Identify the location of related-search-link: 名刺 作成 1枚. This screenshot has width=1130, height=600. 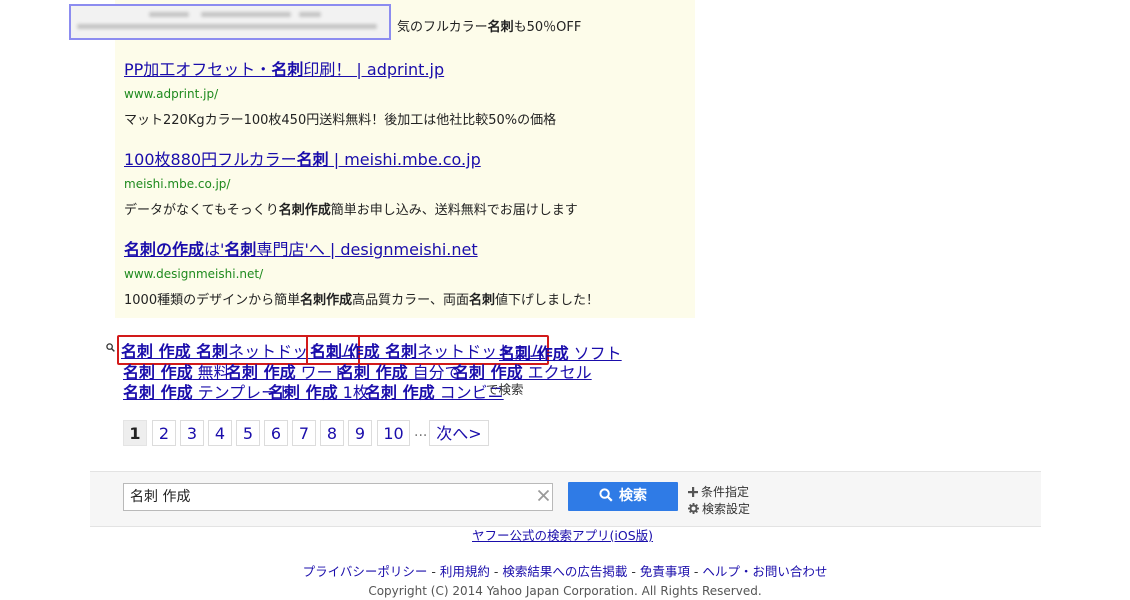
(318, 391).